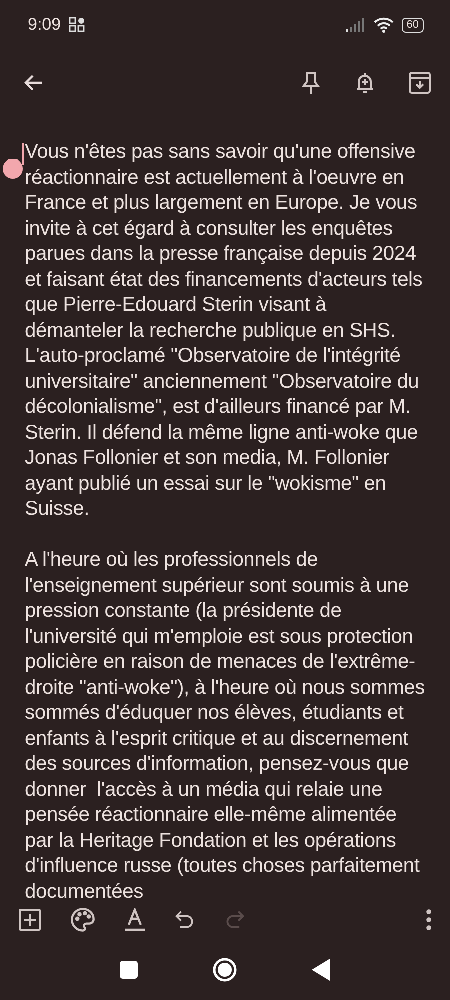 This screenshot has width=450, height=1000. Describe the element at coordinates (129, 970) in the screenshot. I see `recents-button` at that location.